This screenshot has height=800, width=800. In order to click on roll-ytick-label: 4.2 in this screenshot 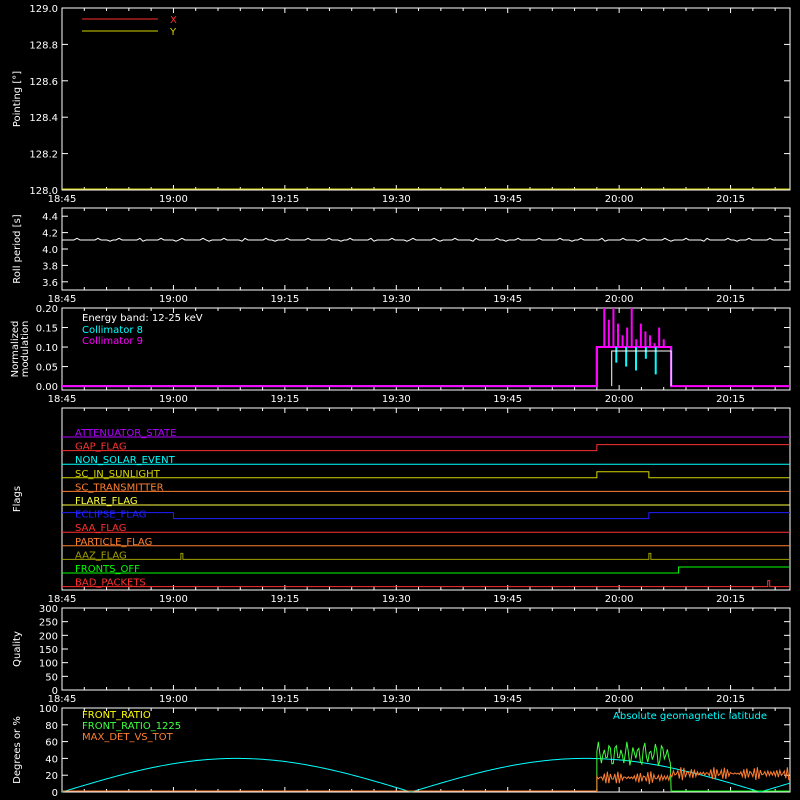, I will do `click(50, 234)`.